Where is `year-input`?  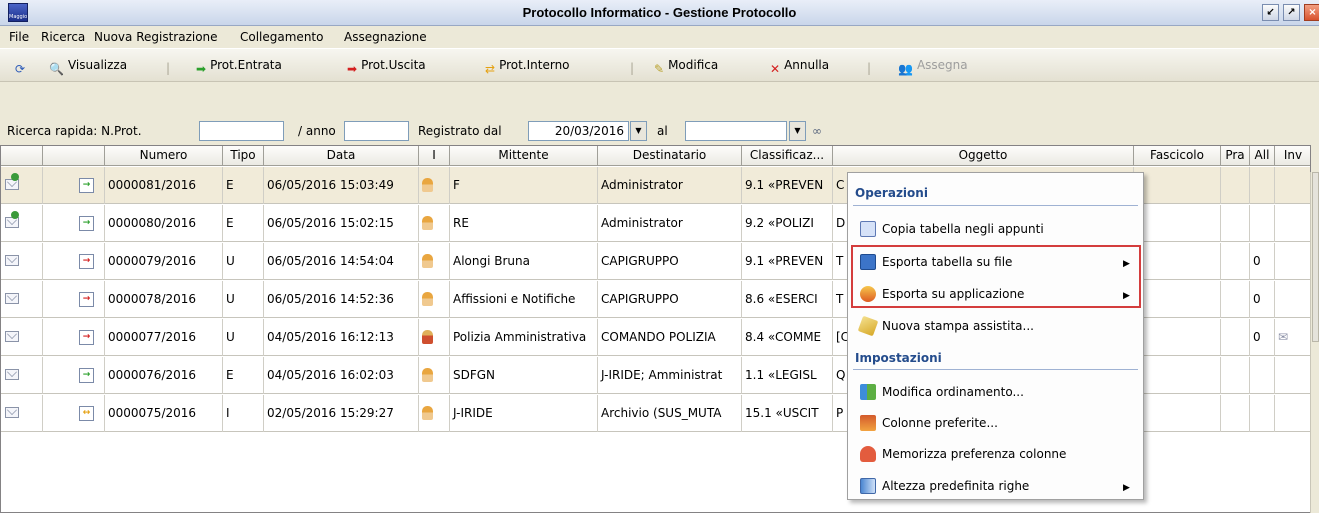
year-input is located at coordinates (376, 131).